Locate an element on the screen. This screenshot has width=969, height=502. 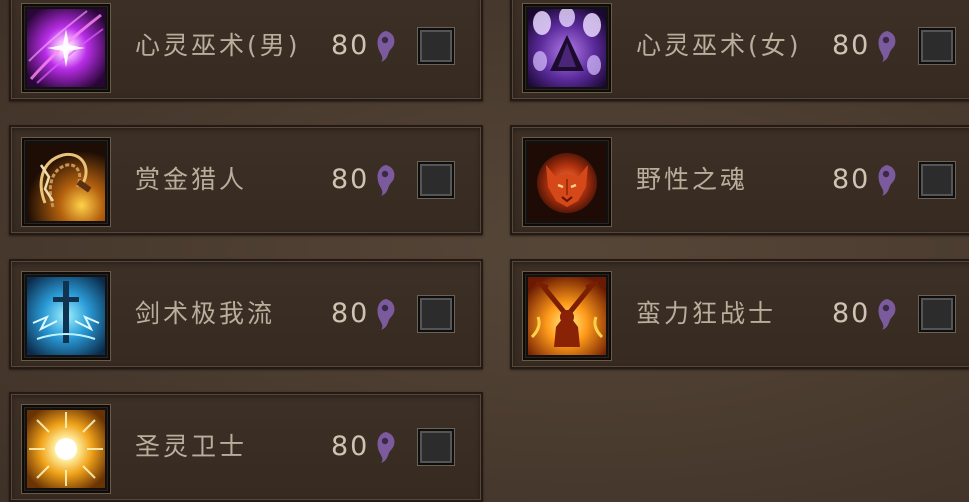
class-name: 蛮力狂战士 is located at coordinates (706, 313).